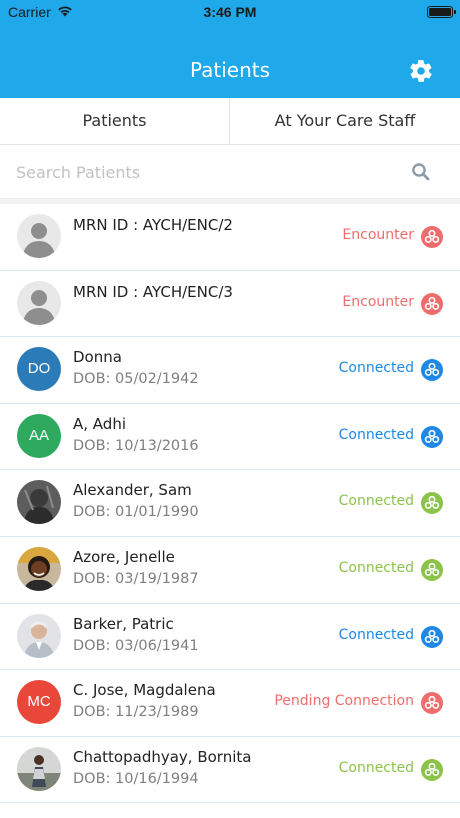 The height and width of the screenshot is (818, 460). What do you see at coordinates (230, 237) in the screenshot?
I see `patient-row: MRN ID : AYCH/ENC/2 Encounter` at bounding box center [230, 237].